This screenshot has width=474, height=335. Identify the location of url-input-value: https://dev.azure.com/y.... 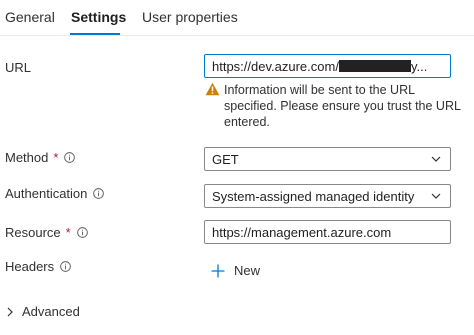
(327, 66).